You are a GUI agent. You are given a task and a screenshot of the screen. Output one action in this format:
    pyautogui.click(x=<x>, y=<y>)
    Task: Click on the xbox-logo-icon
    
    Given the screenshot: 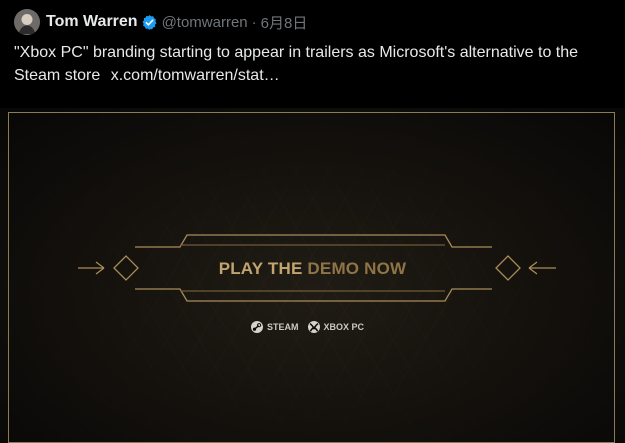 What is the action you would take?
    pyautogui.click(x=314, y=327)
    